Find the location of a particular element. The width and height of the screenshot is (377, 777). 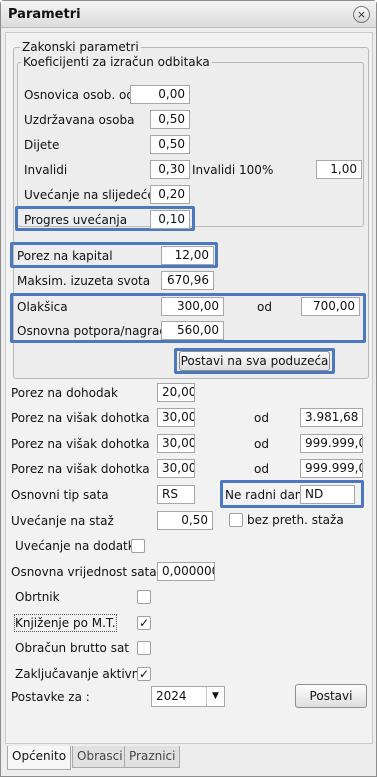

ne-radni-dani-label: Ne radni dani is located at coordinates (265, 495).